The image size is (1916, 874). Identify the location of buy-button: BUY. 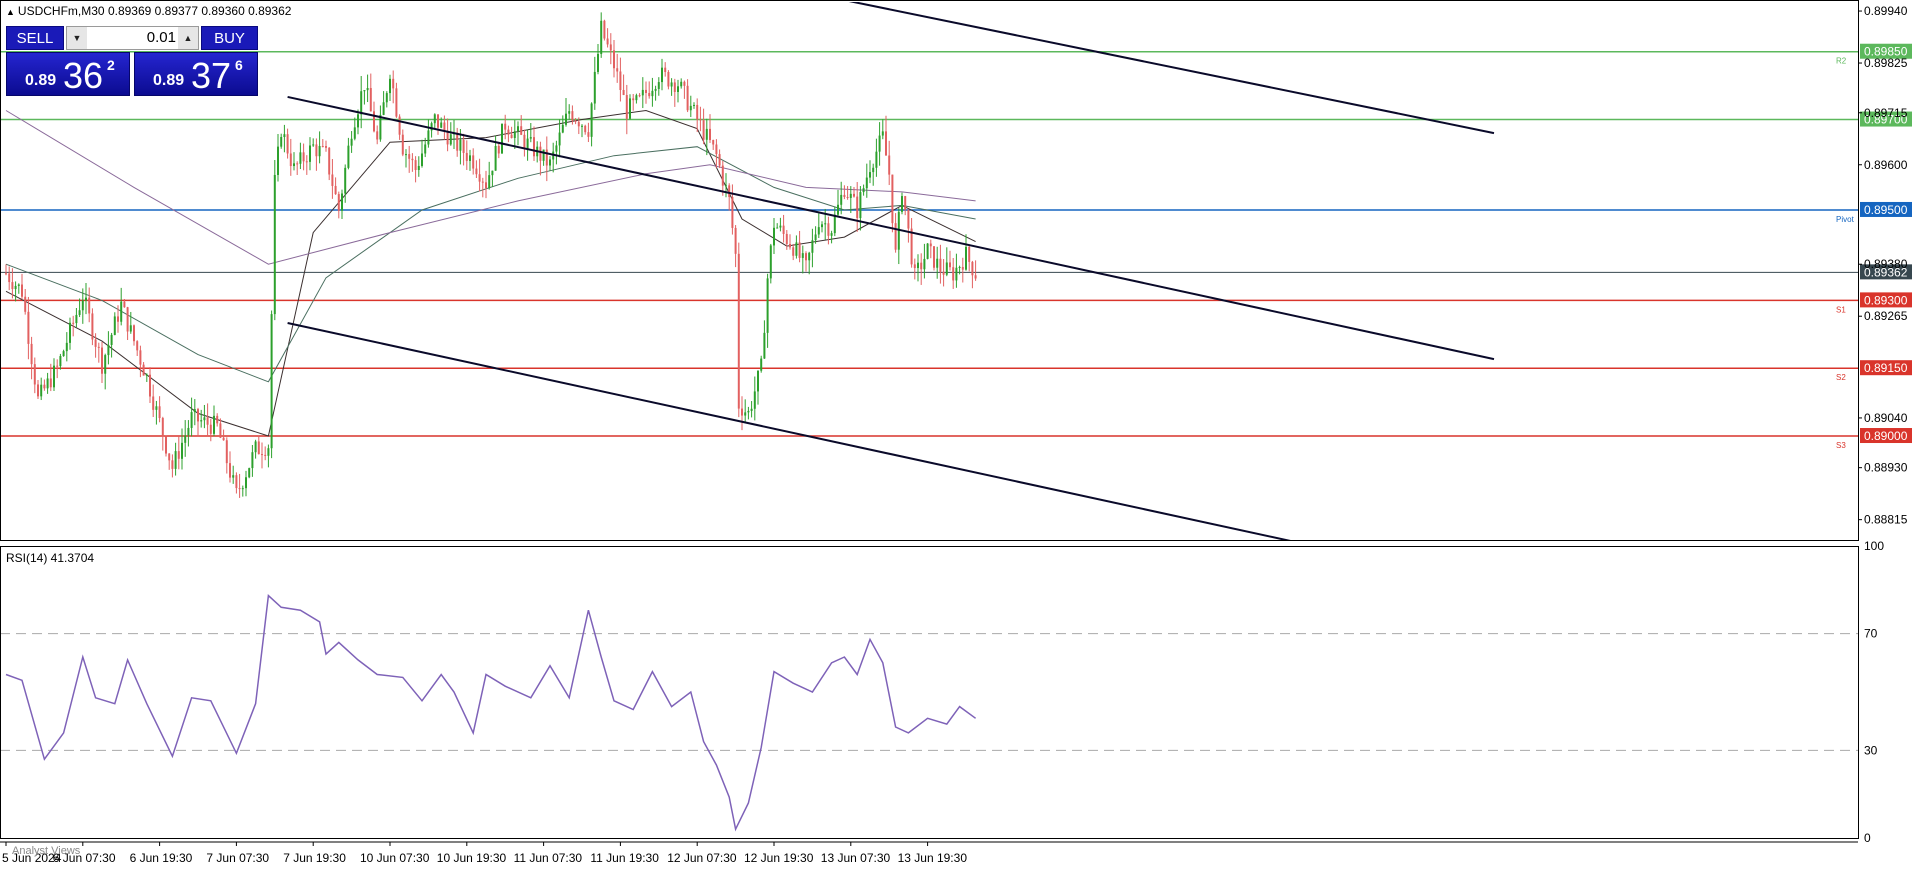
(229, 38).